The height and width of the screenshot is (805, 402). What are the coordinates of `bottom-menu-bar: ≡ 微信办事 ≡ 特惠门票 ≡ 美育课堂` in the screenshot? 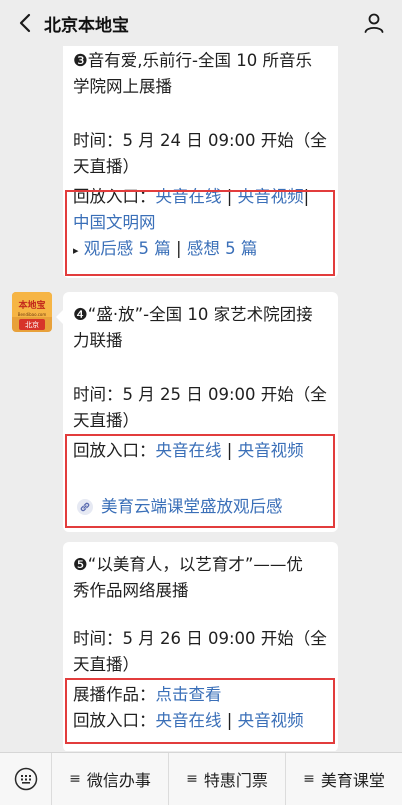 It's located at (201, 778).